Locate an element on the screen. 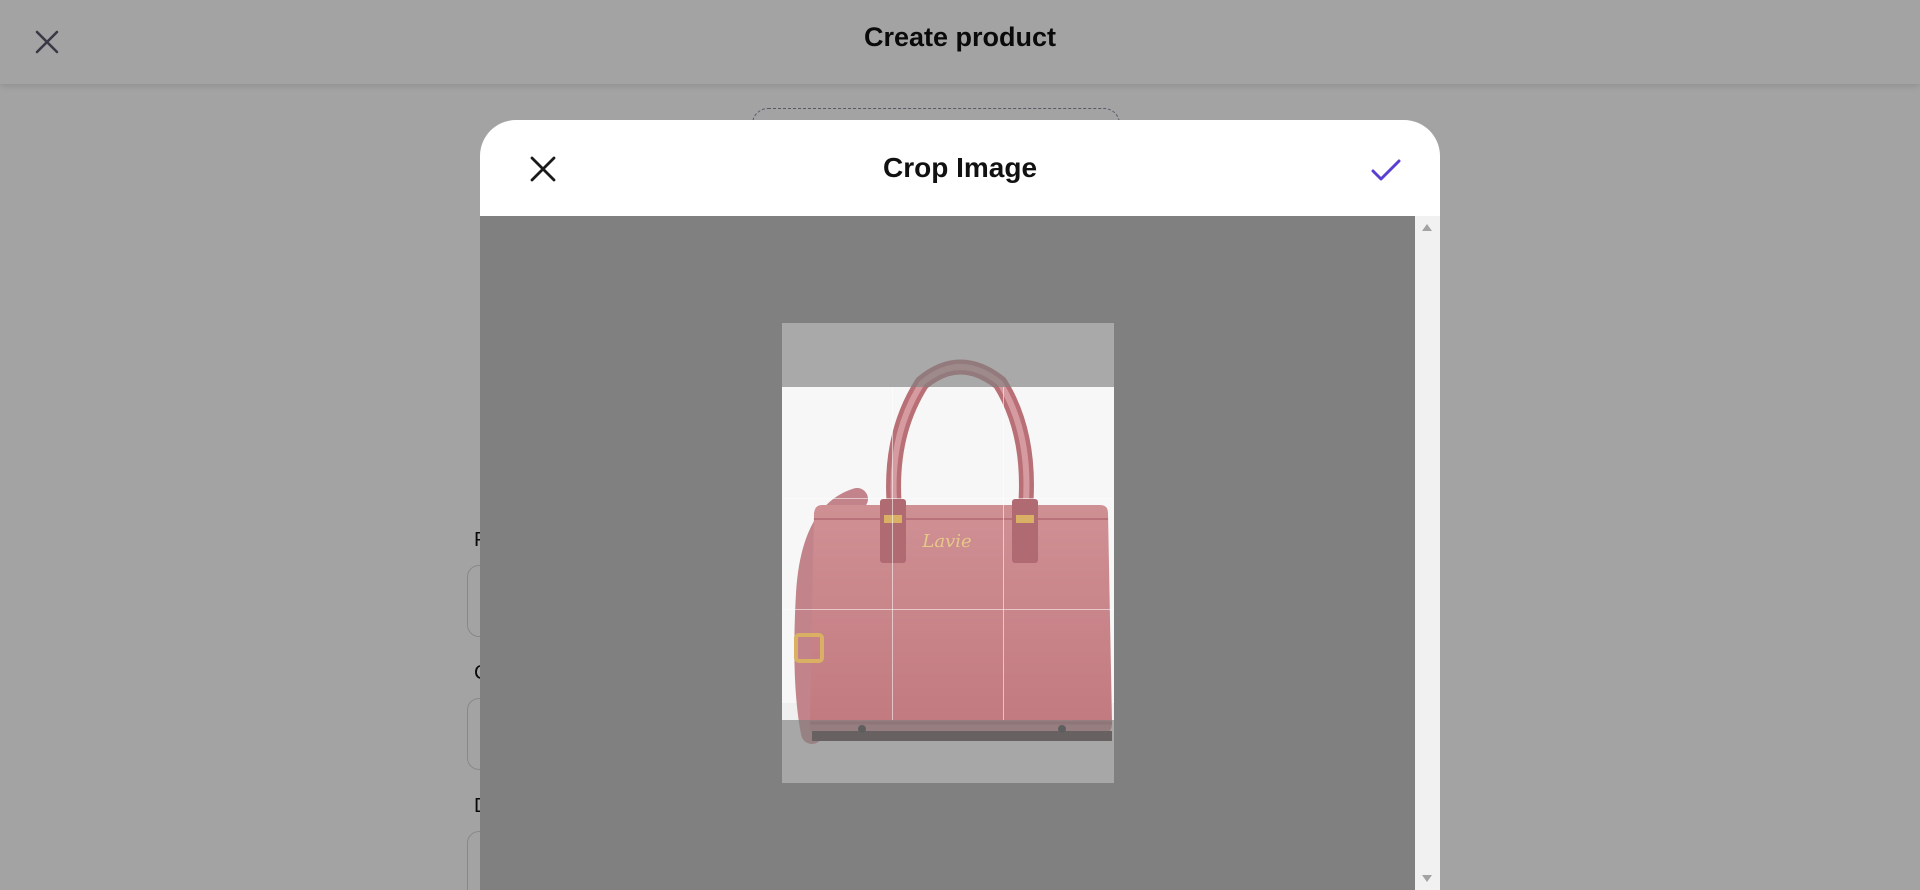  crop-selection-box is located at coordinates (948, 553).